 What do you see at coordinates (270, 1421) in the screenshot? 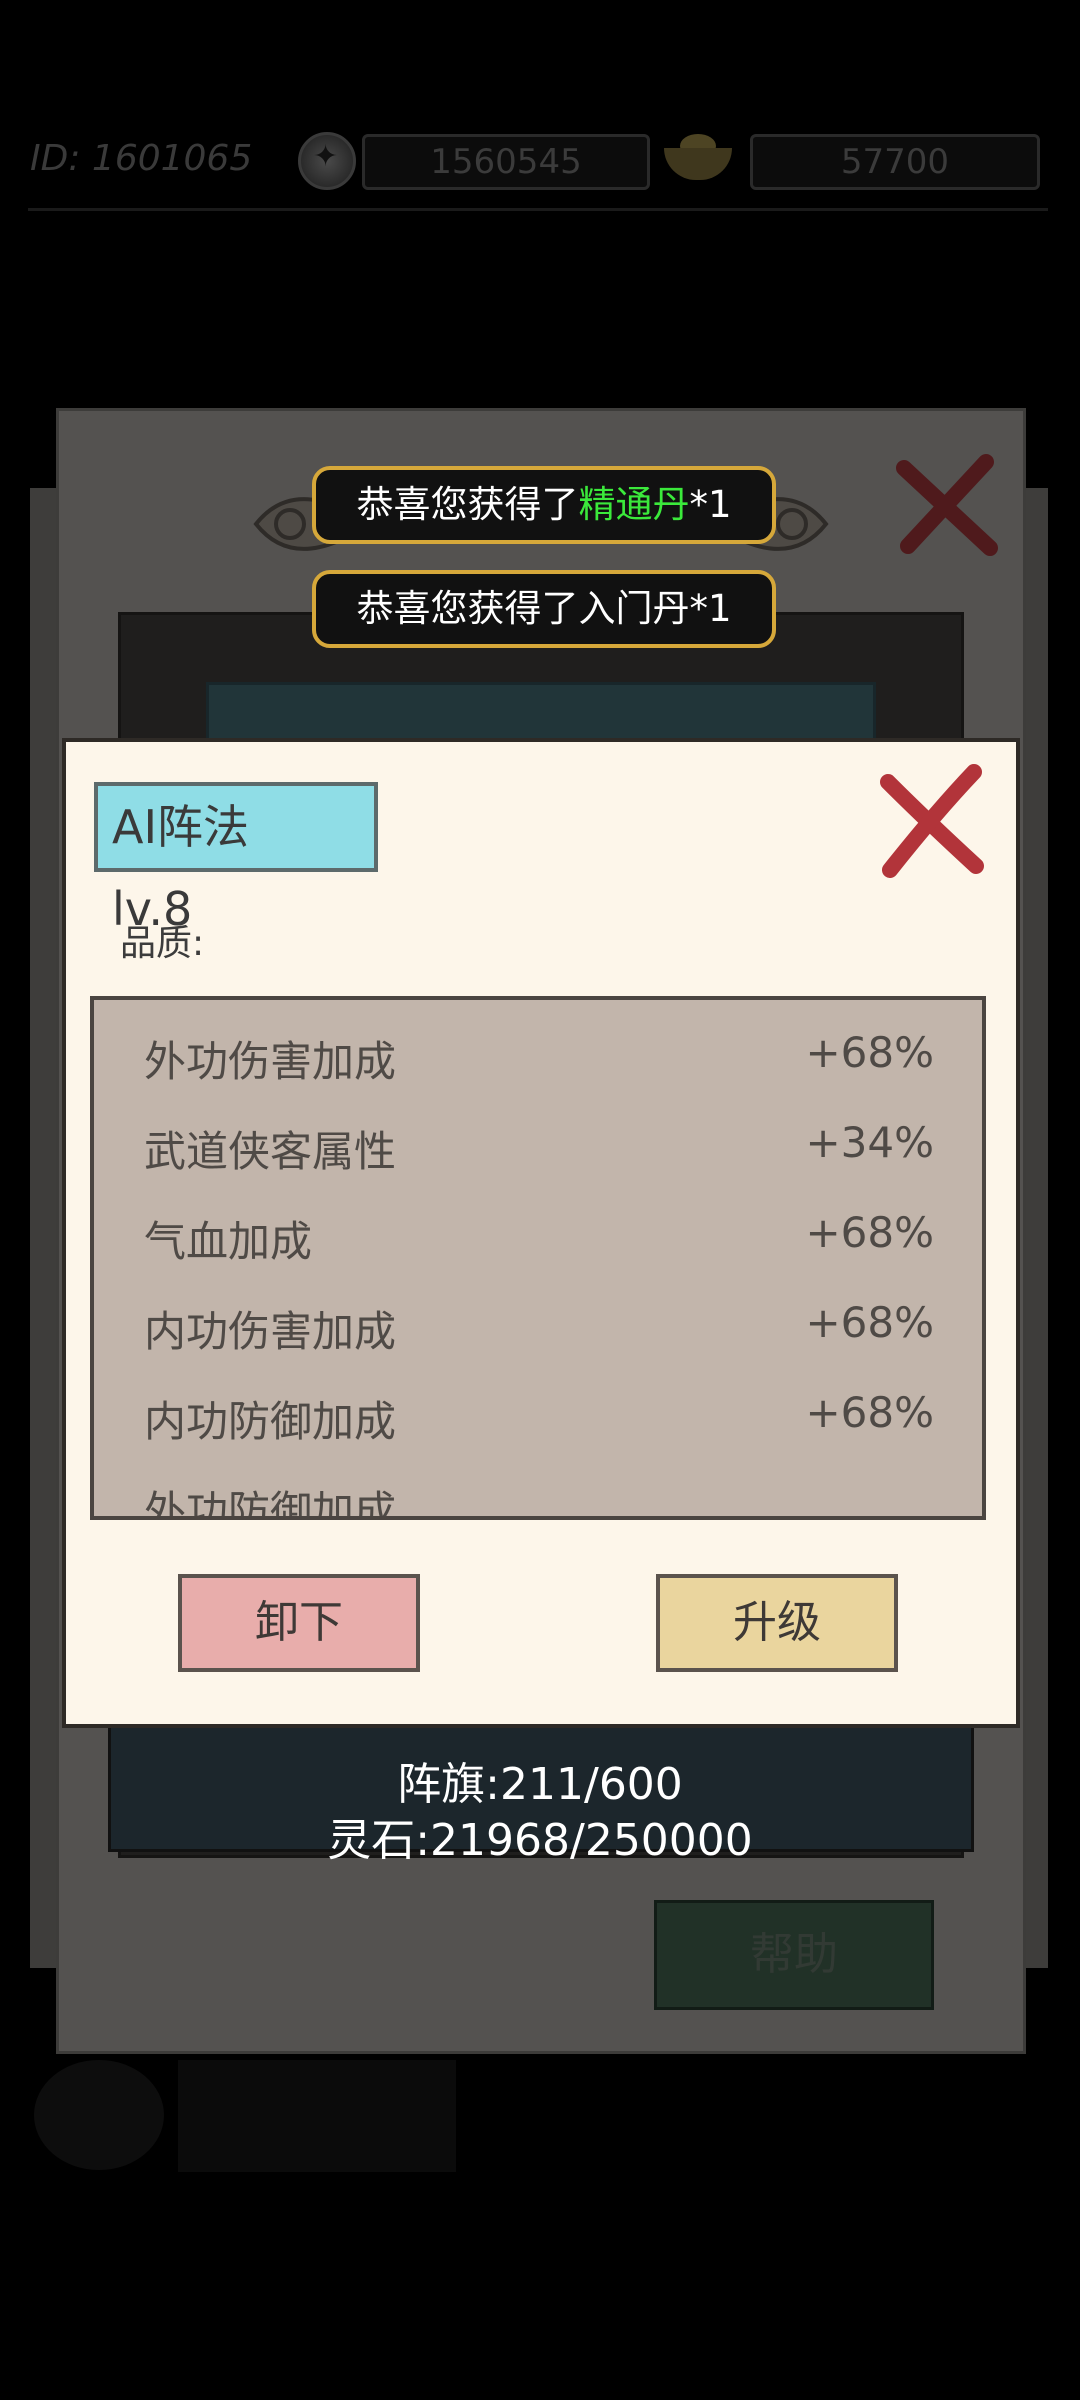
I see `stat-name: 内功防御加成` at bounding box center [270, 1421].